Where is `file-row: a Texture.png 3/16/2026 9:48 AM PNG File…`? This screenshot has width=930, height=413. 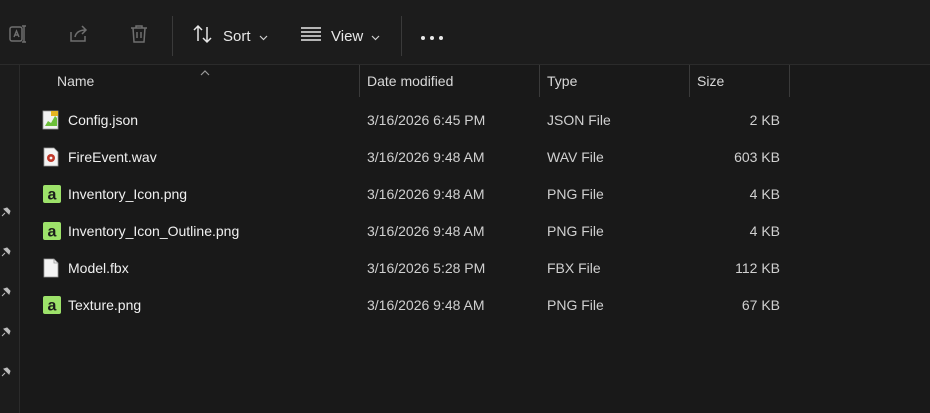
file-row: a Texture.png 3/16/2026 9:48 AM PNG File… is located at coordinates (475, 305).